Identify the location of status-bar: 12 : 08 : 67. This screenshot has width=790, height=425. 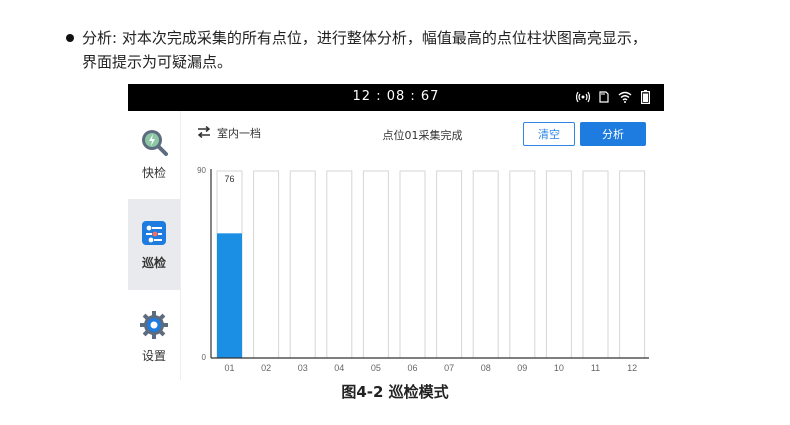
(396, 97).